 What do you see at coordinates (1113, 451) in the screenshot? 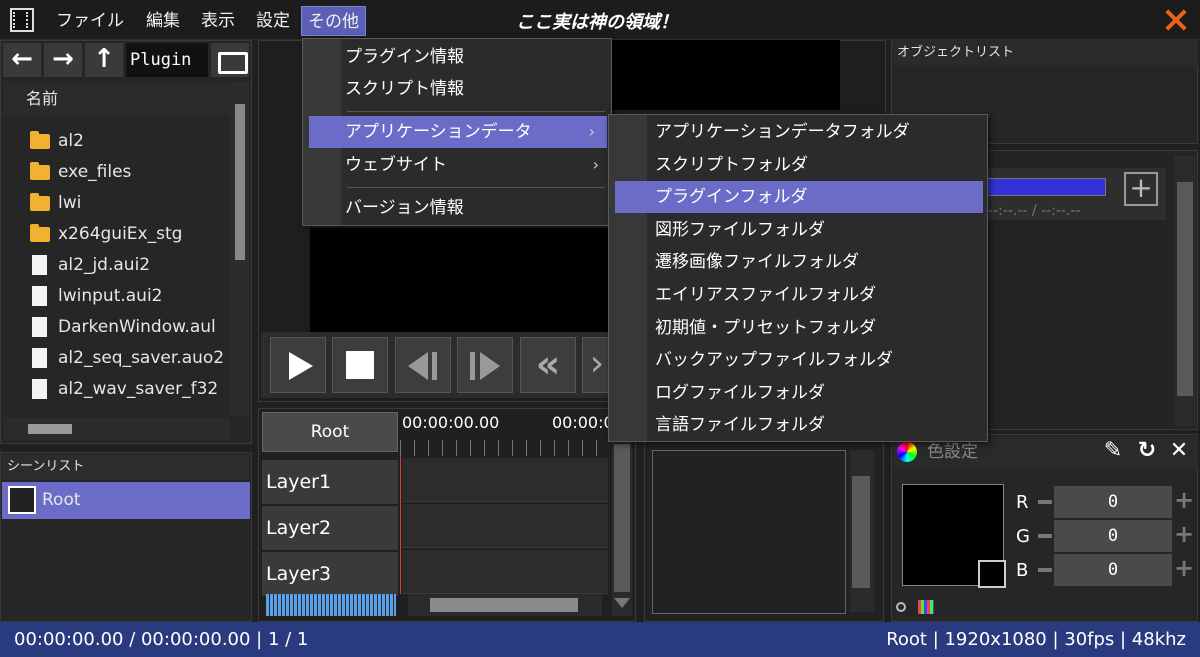
I see `eyedropper-icon: ✎` at bounding box center [1113, 451].